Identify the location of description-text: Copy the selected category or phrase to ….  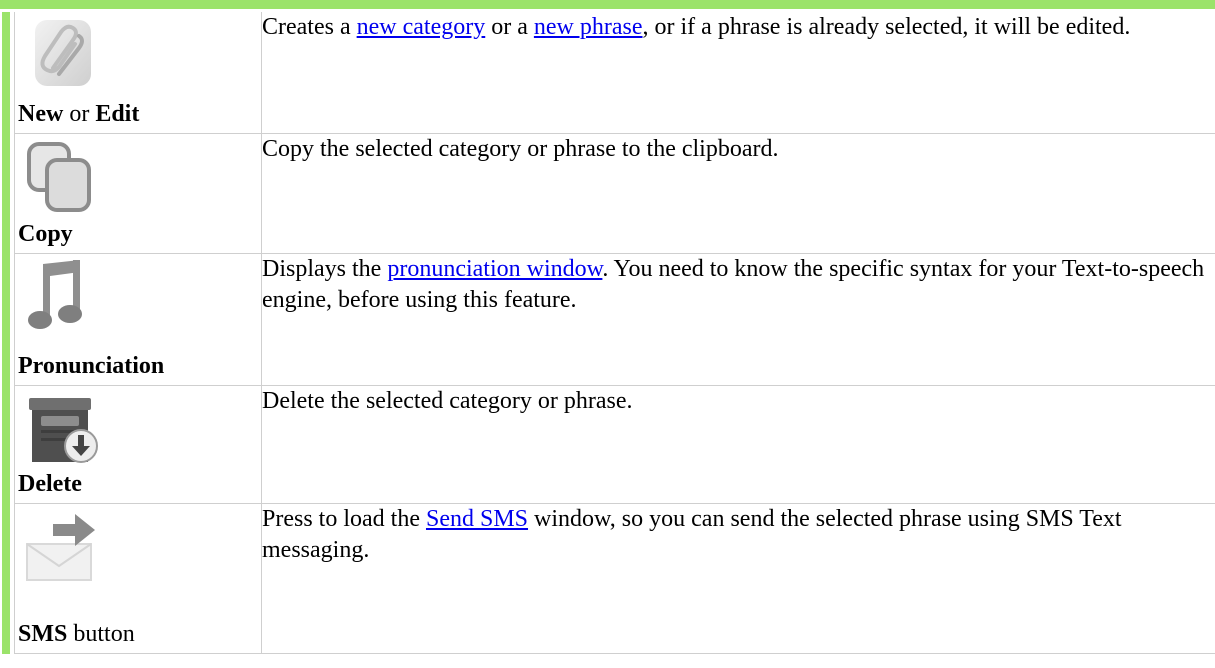
(520, 149).